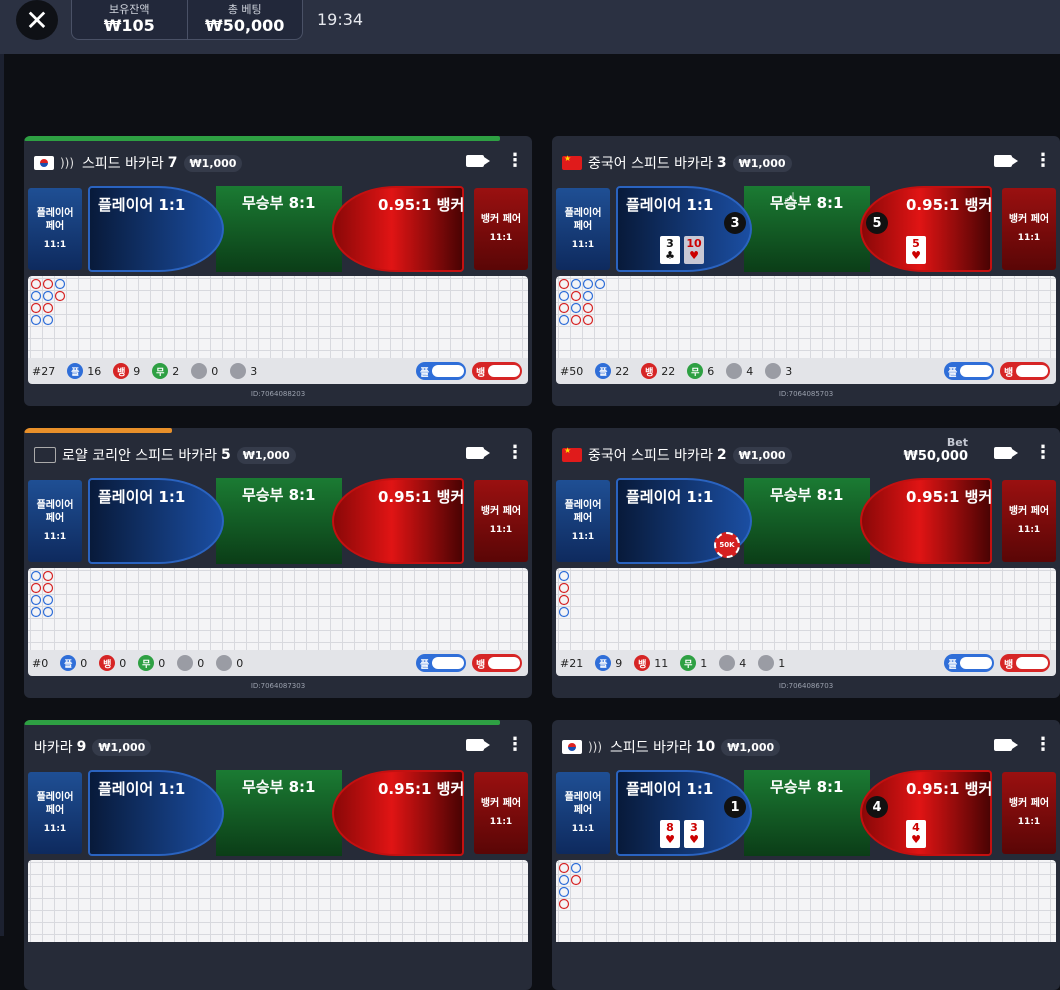  Describe the element at coordinates (926, 813) in the screenshot. I see `banker-button: 0.95:1 뱅커 4 4 ♥` at that location.